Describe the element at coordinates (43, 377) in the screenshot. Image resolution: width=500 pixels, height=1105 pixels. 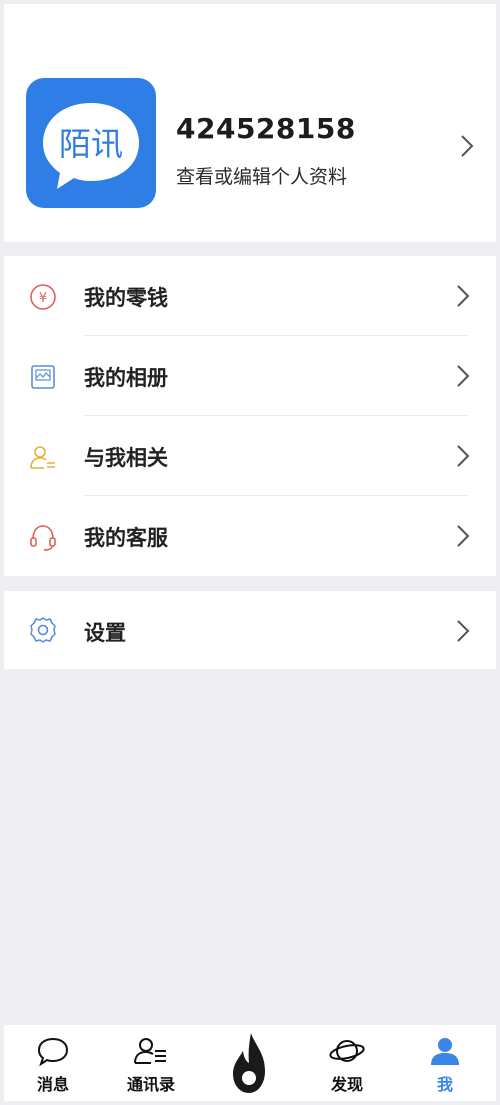
I see `photo-album-icon` at that location.